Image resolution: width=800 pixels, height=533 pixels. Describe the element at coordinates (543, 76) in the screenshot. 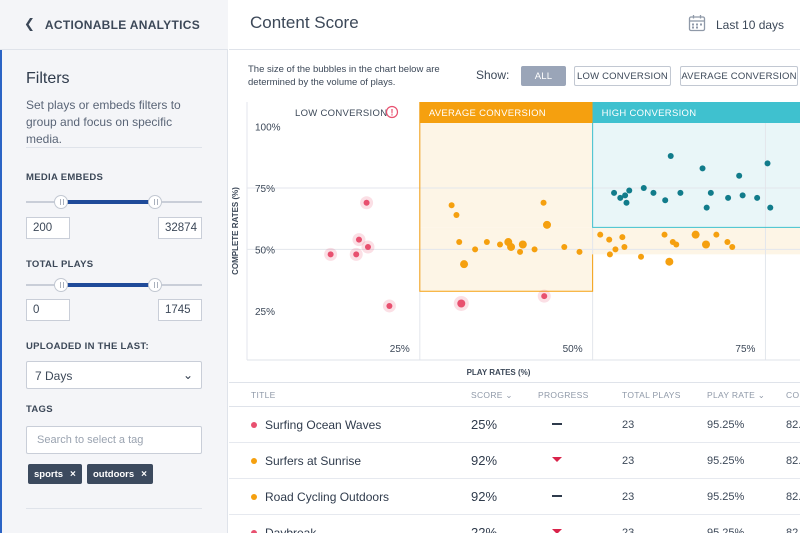

I see `filter-all-button: ALL` at that location.